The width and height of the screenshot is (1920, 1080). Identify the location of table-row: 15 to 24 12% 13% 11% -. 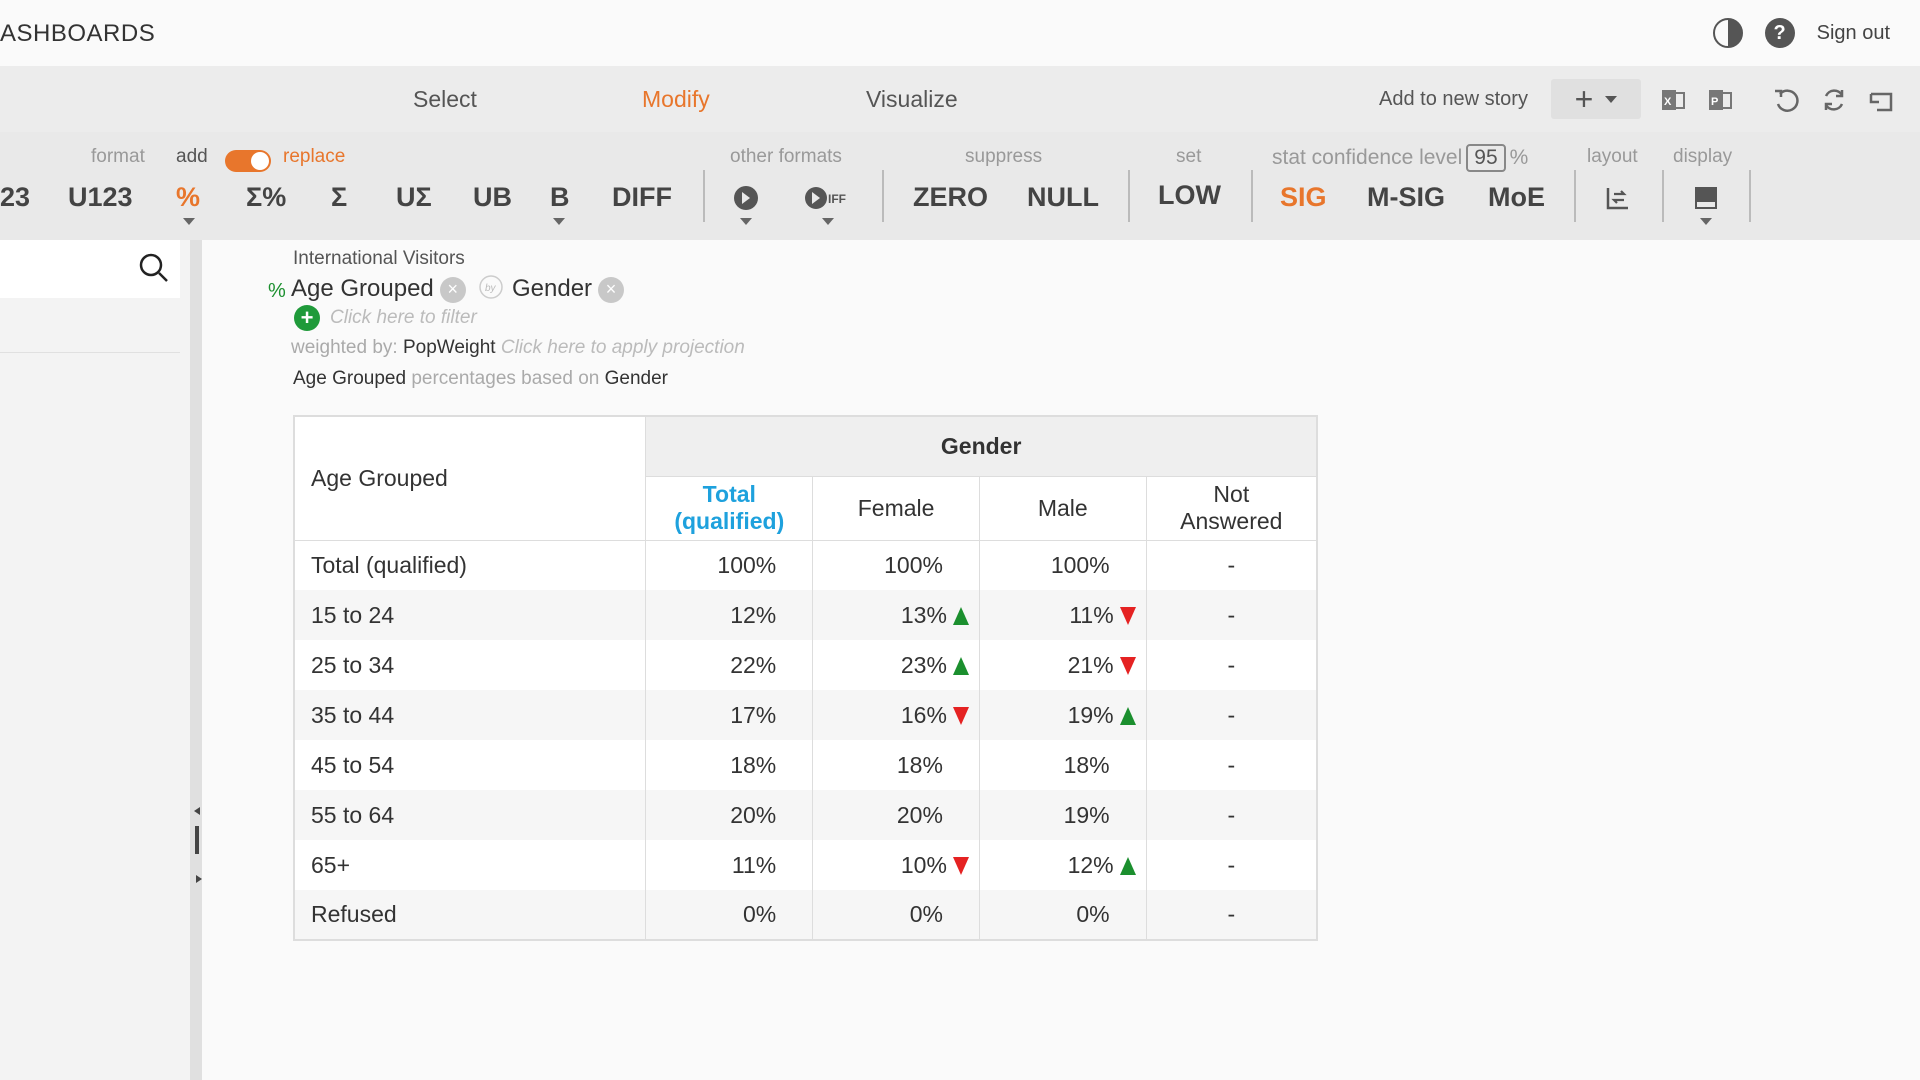
(806, 615).